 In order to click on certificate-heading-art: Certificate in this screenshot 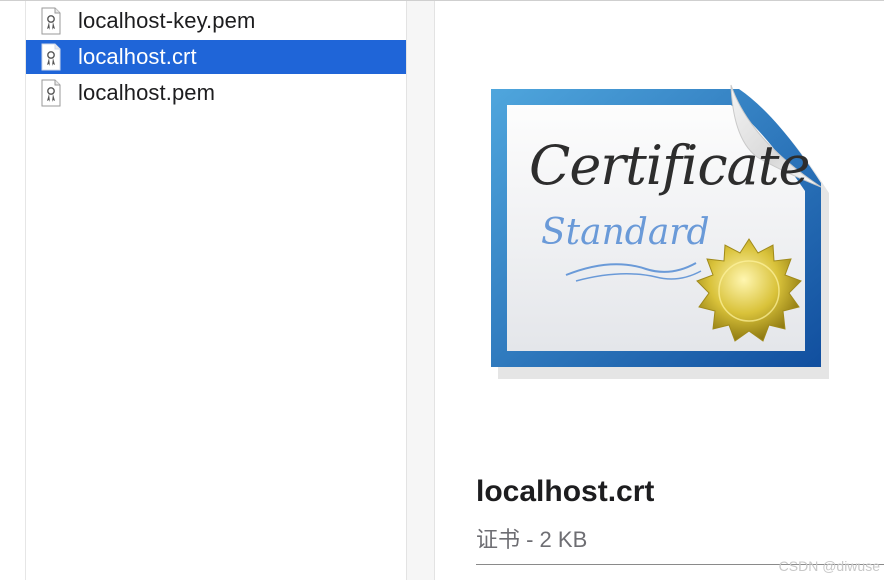, I will do `click(669, 165)`.